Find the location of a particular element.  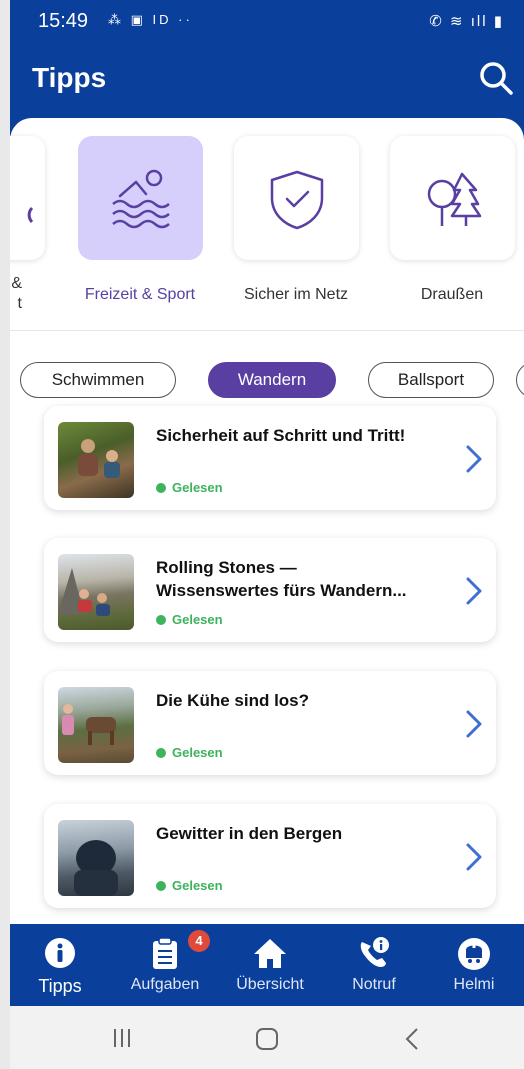

chip-ballsport: Ballsport is located at coordinates (431, 380).